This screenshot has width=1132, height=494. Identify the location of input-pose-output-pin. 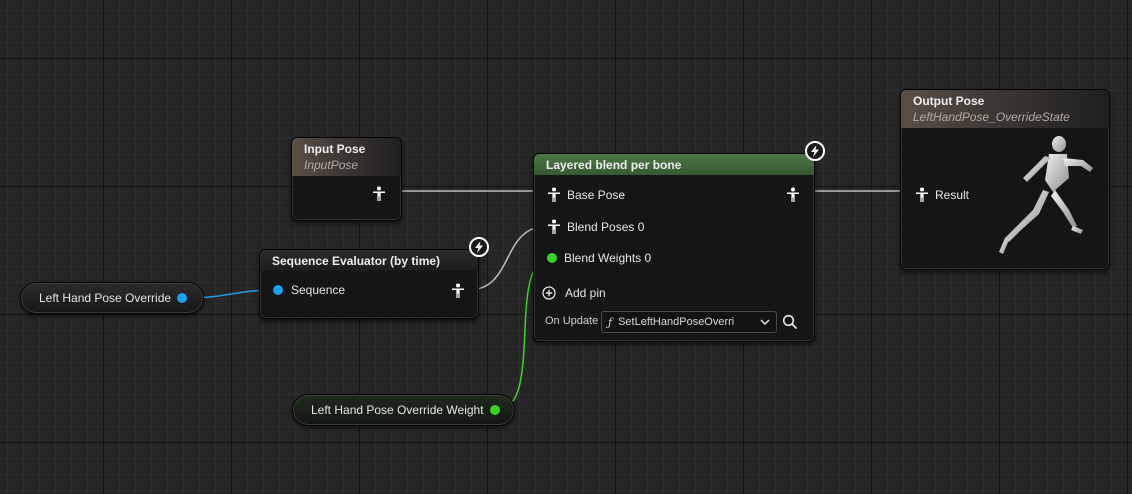
(379, 194).